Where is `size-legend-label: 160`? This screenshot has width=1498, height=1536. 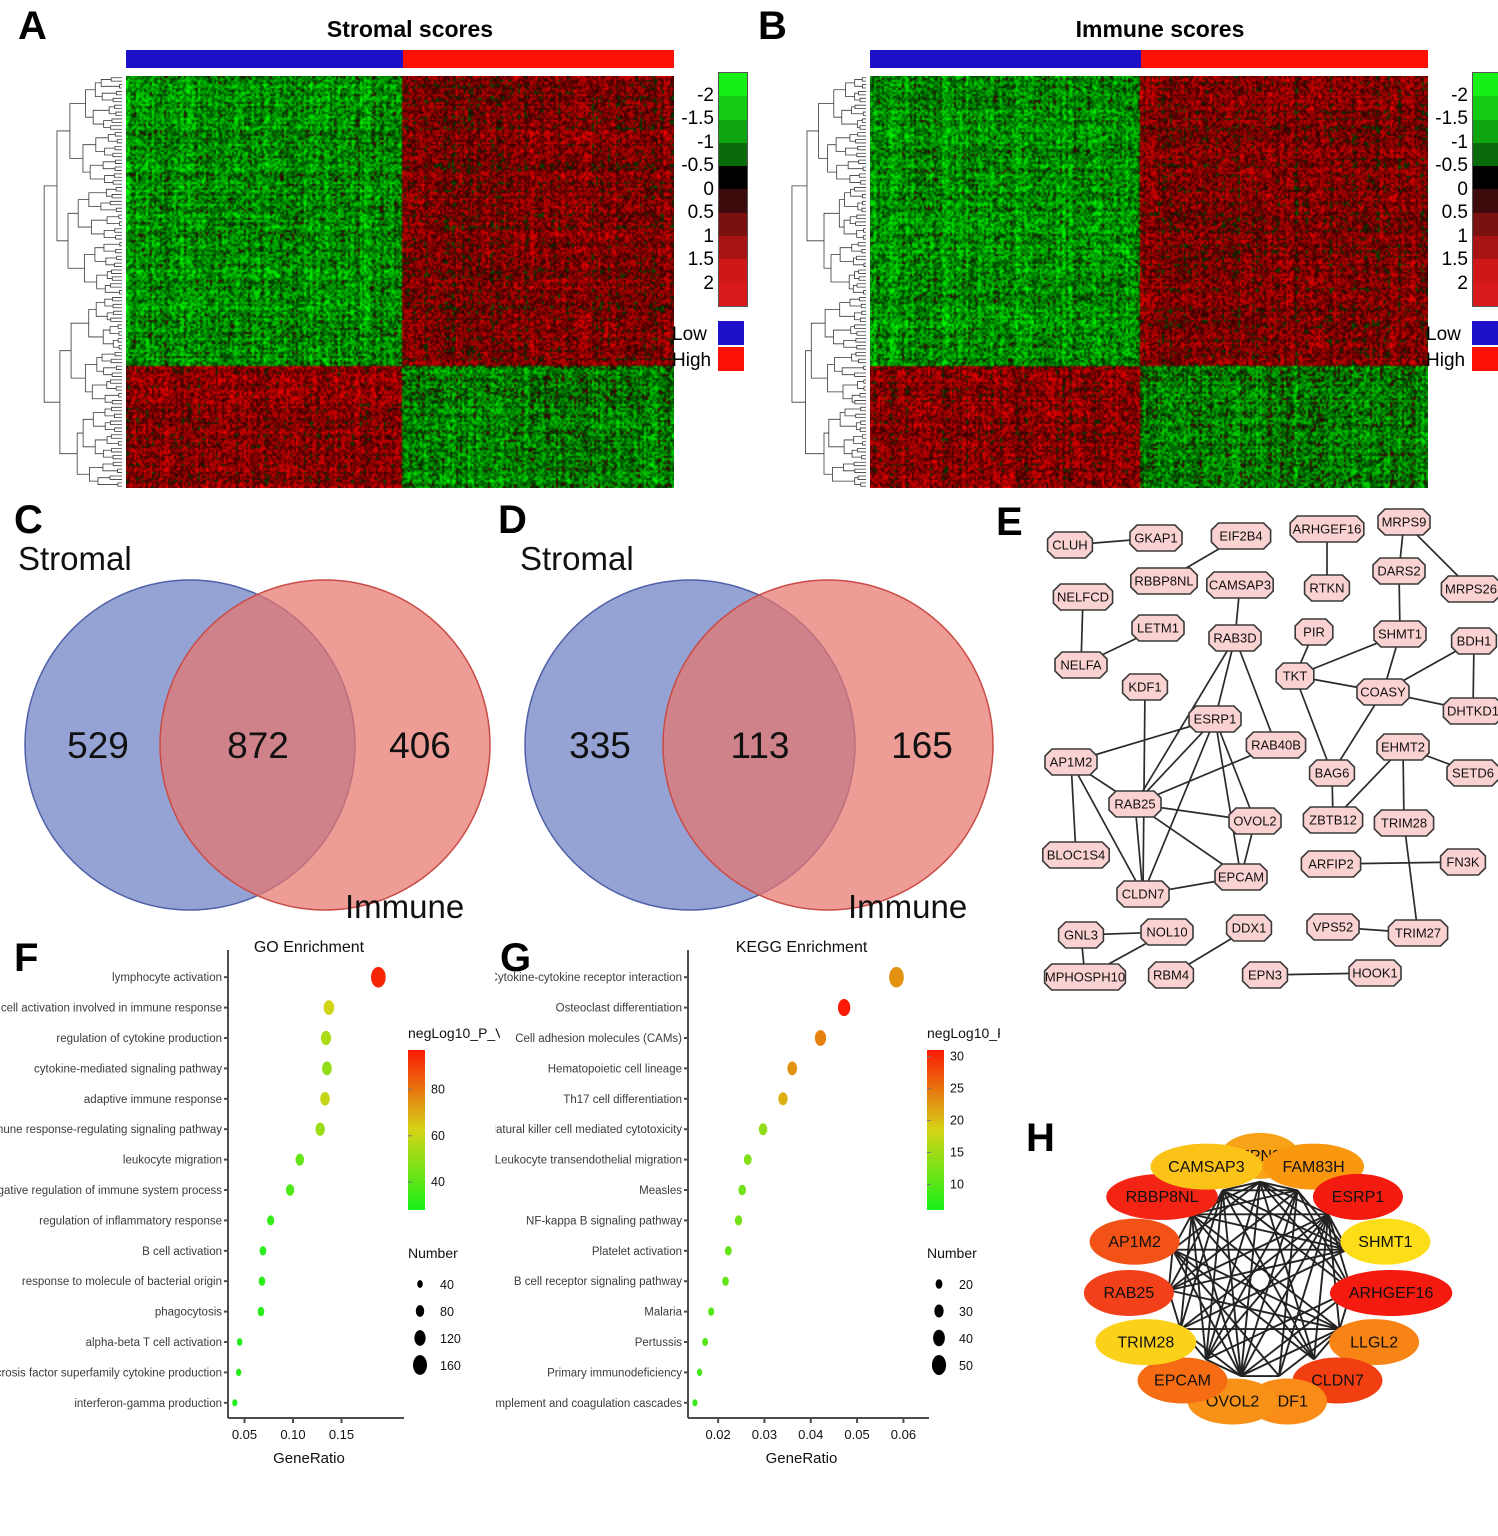 size-legend-label: 160 is located at coordinates (450, 1366).